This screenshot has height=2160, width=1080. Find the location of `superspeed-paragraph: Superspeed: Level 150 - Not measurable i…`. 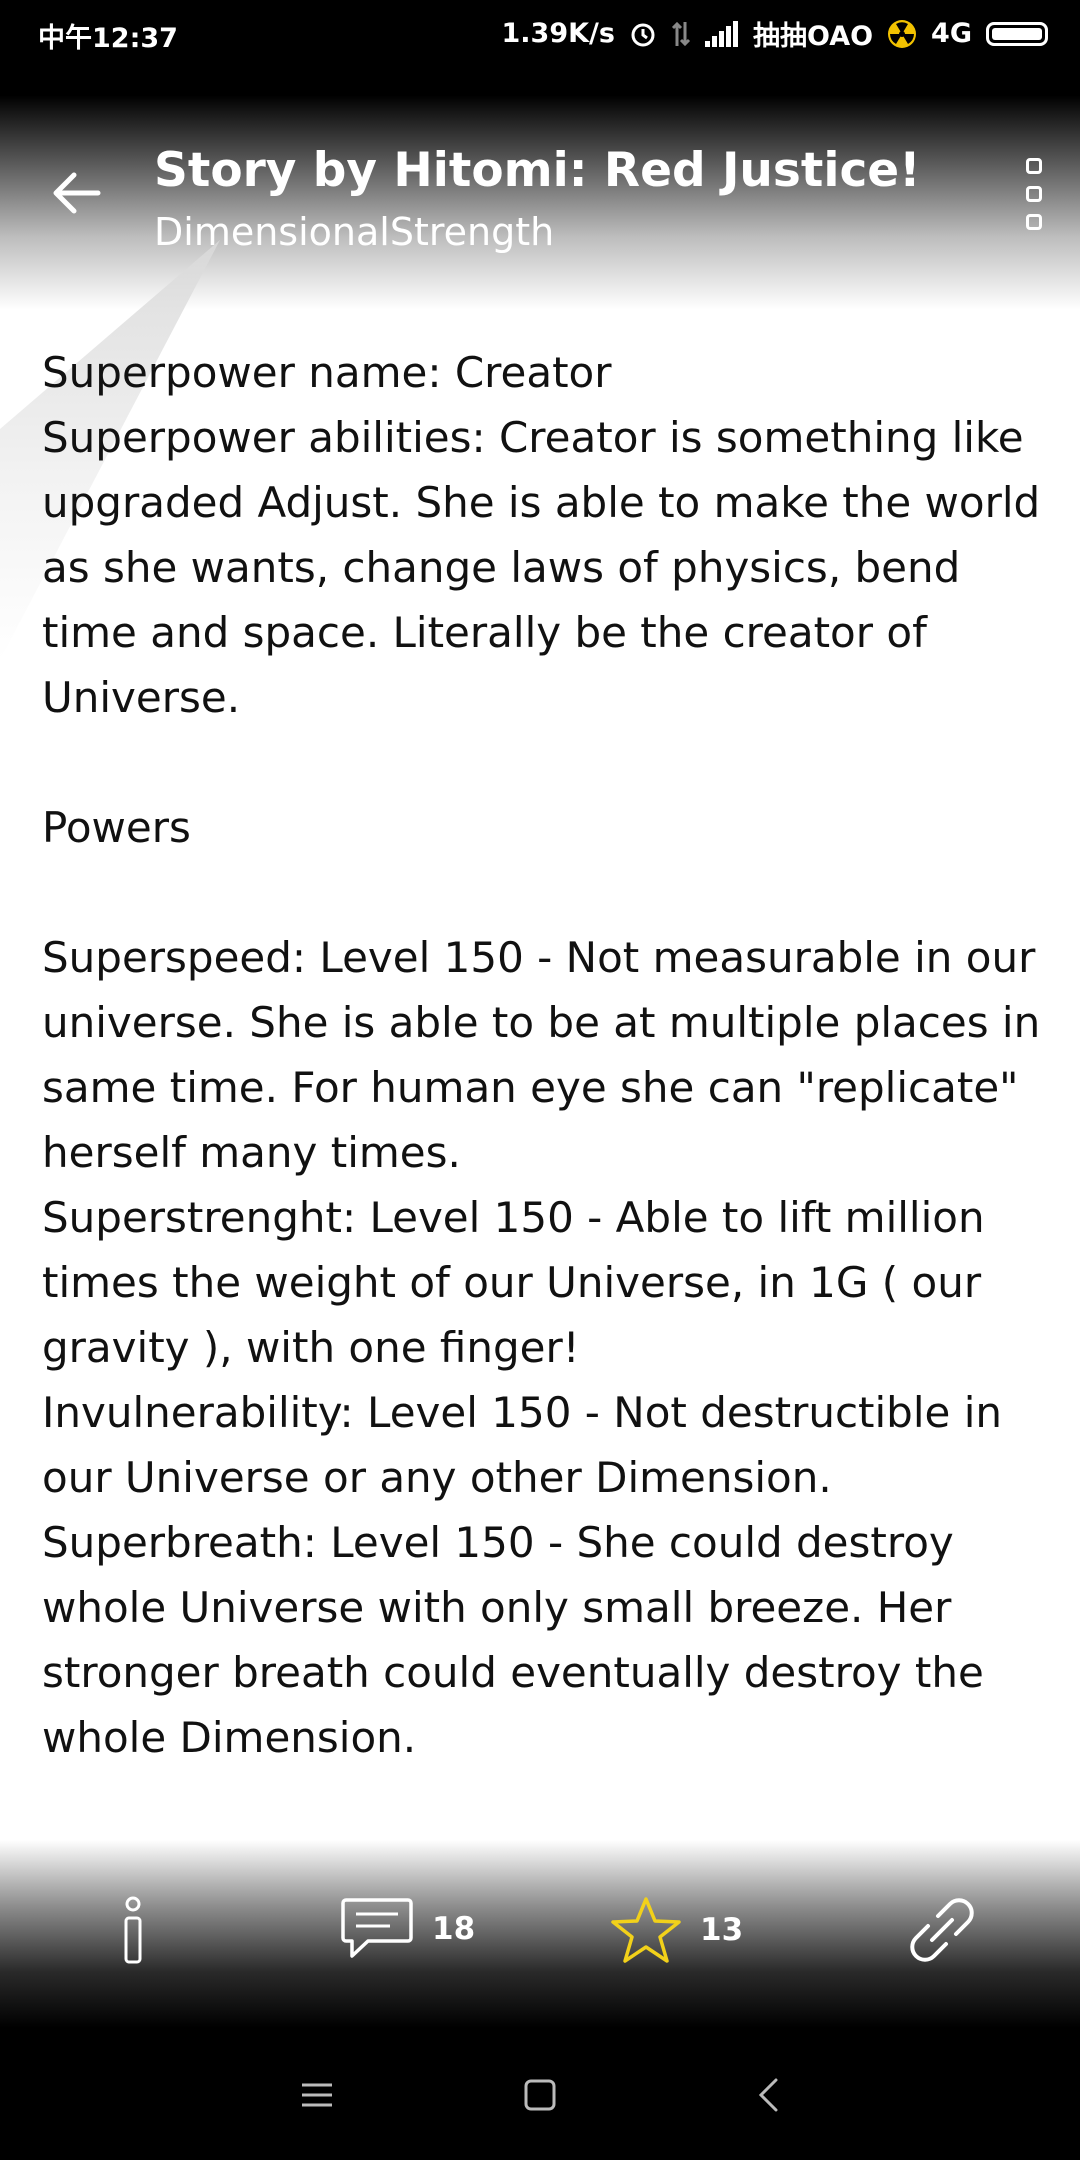

superspeed-paragraph: Superspeed: Level 150 - Not measurable i… is located at coordinates (541, 1055).